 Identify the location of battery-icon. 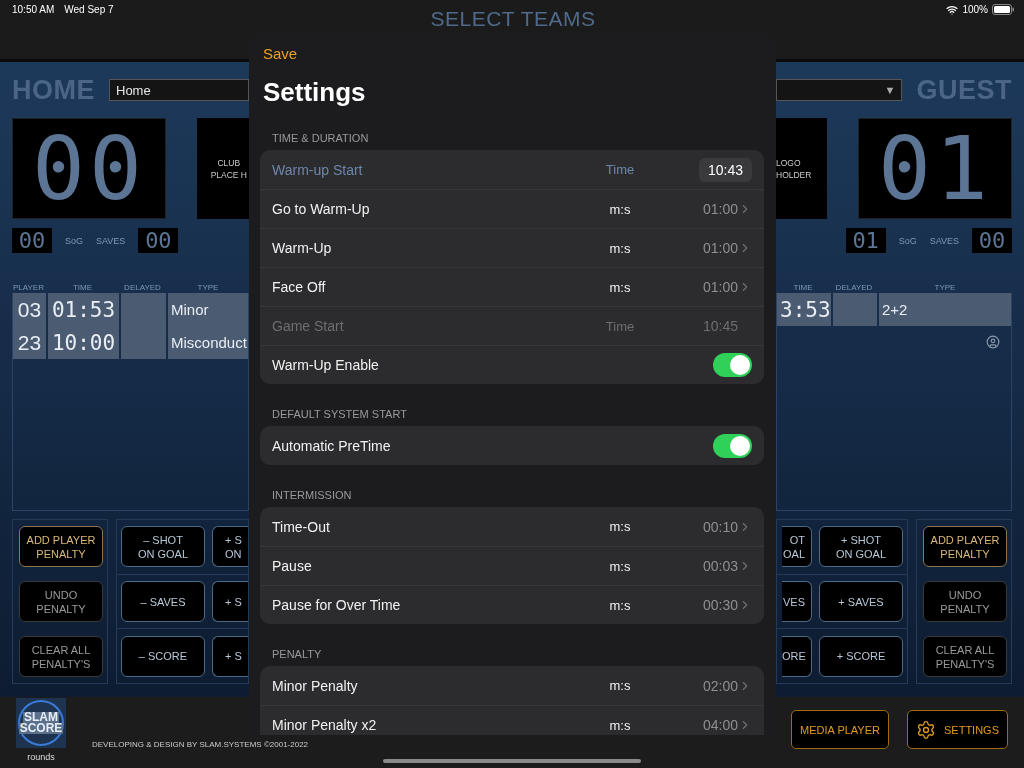
(1003, 9).